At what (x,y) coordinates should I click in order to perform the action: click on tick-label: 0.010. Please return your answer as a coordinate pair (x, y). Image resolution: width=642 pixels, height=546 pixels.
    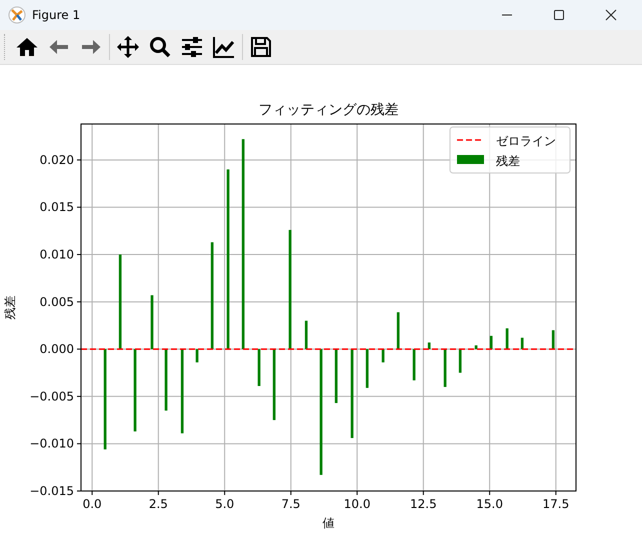
    Looking at the image, I should click on (57, 255).